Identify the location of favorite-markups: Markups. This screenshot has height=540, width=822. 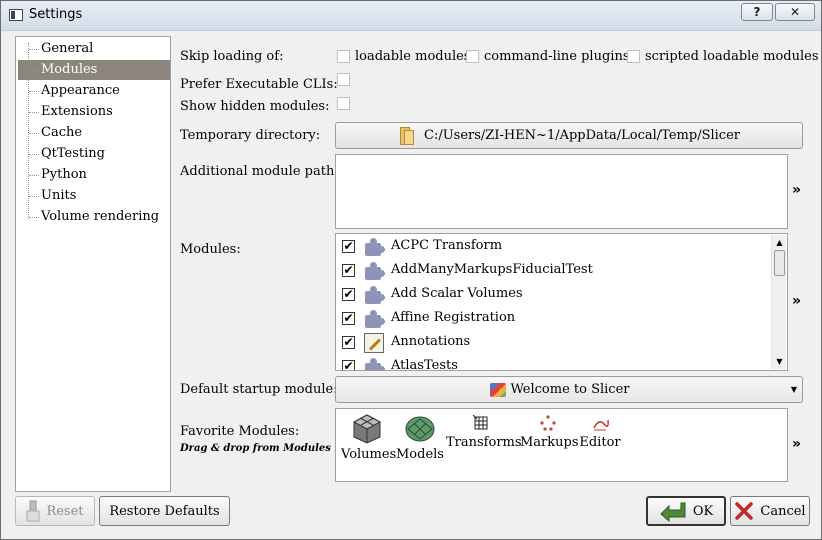
(549, 429).